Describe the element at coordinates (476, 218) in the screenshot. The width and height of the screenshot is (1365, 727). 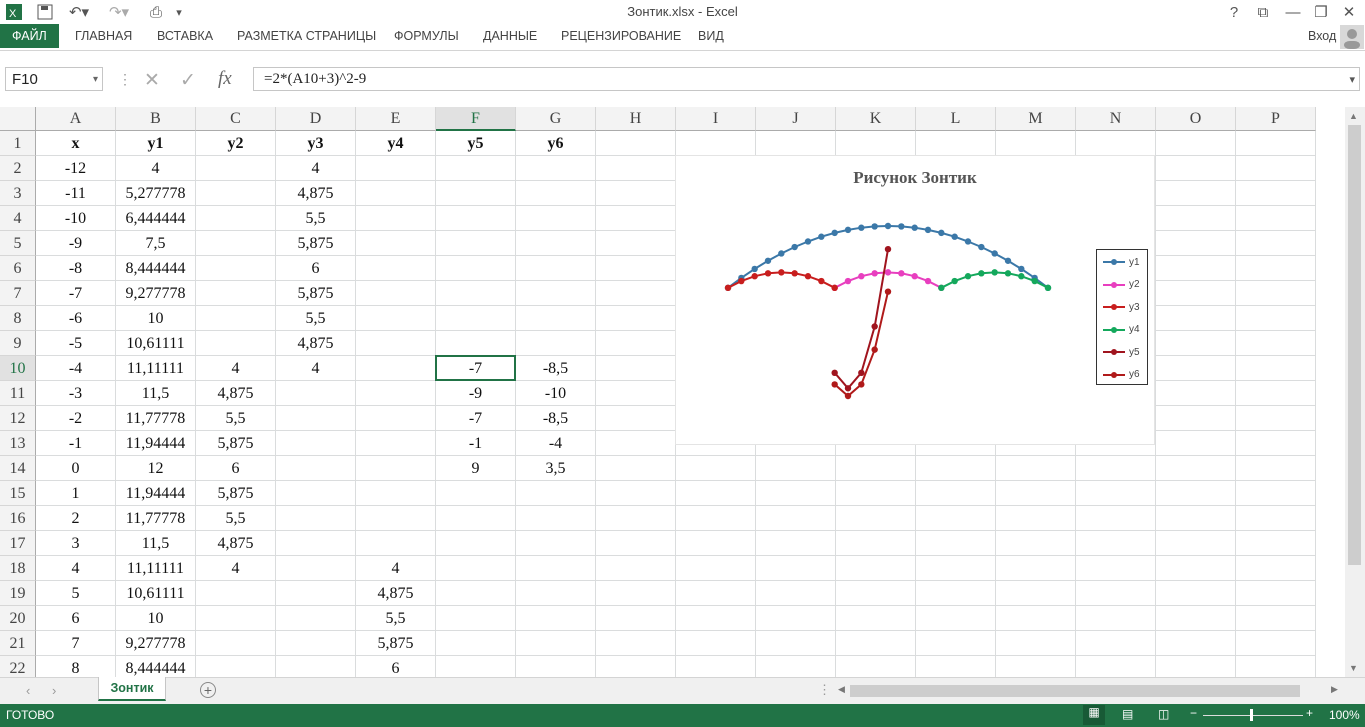
I see `cell-f4` at that location.